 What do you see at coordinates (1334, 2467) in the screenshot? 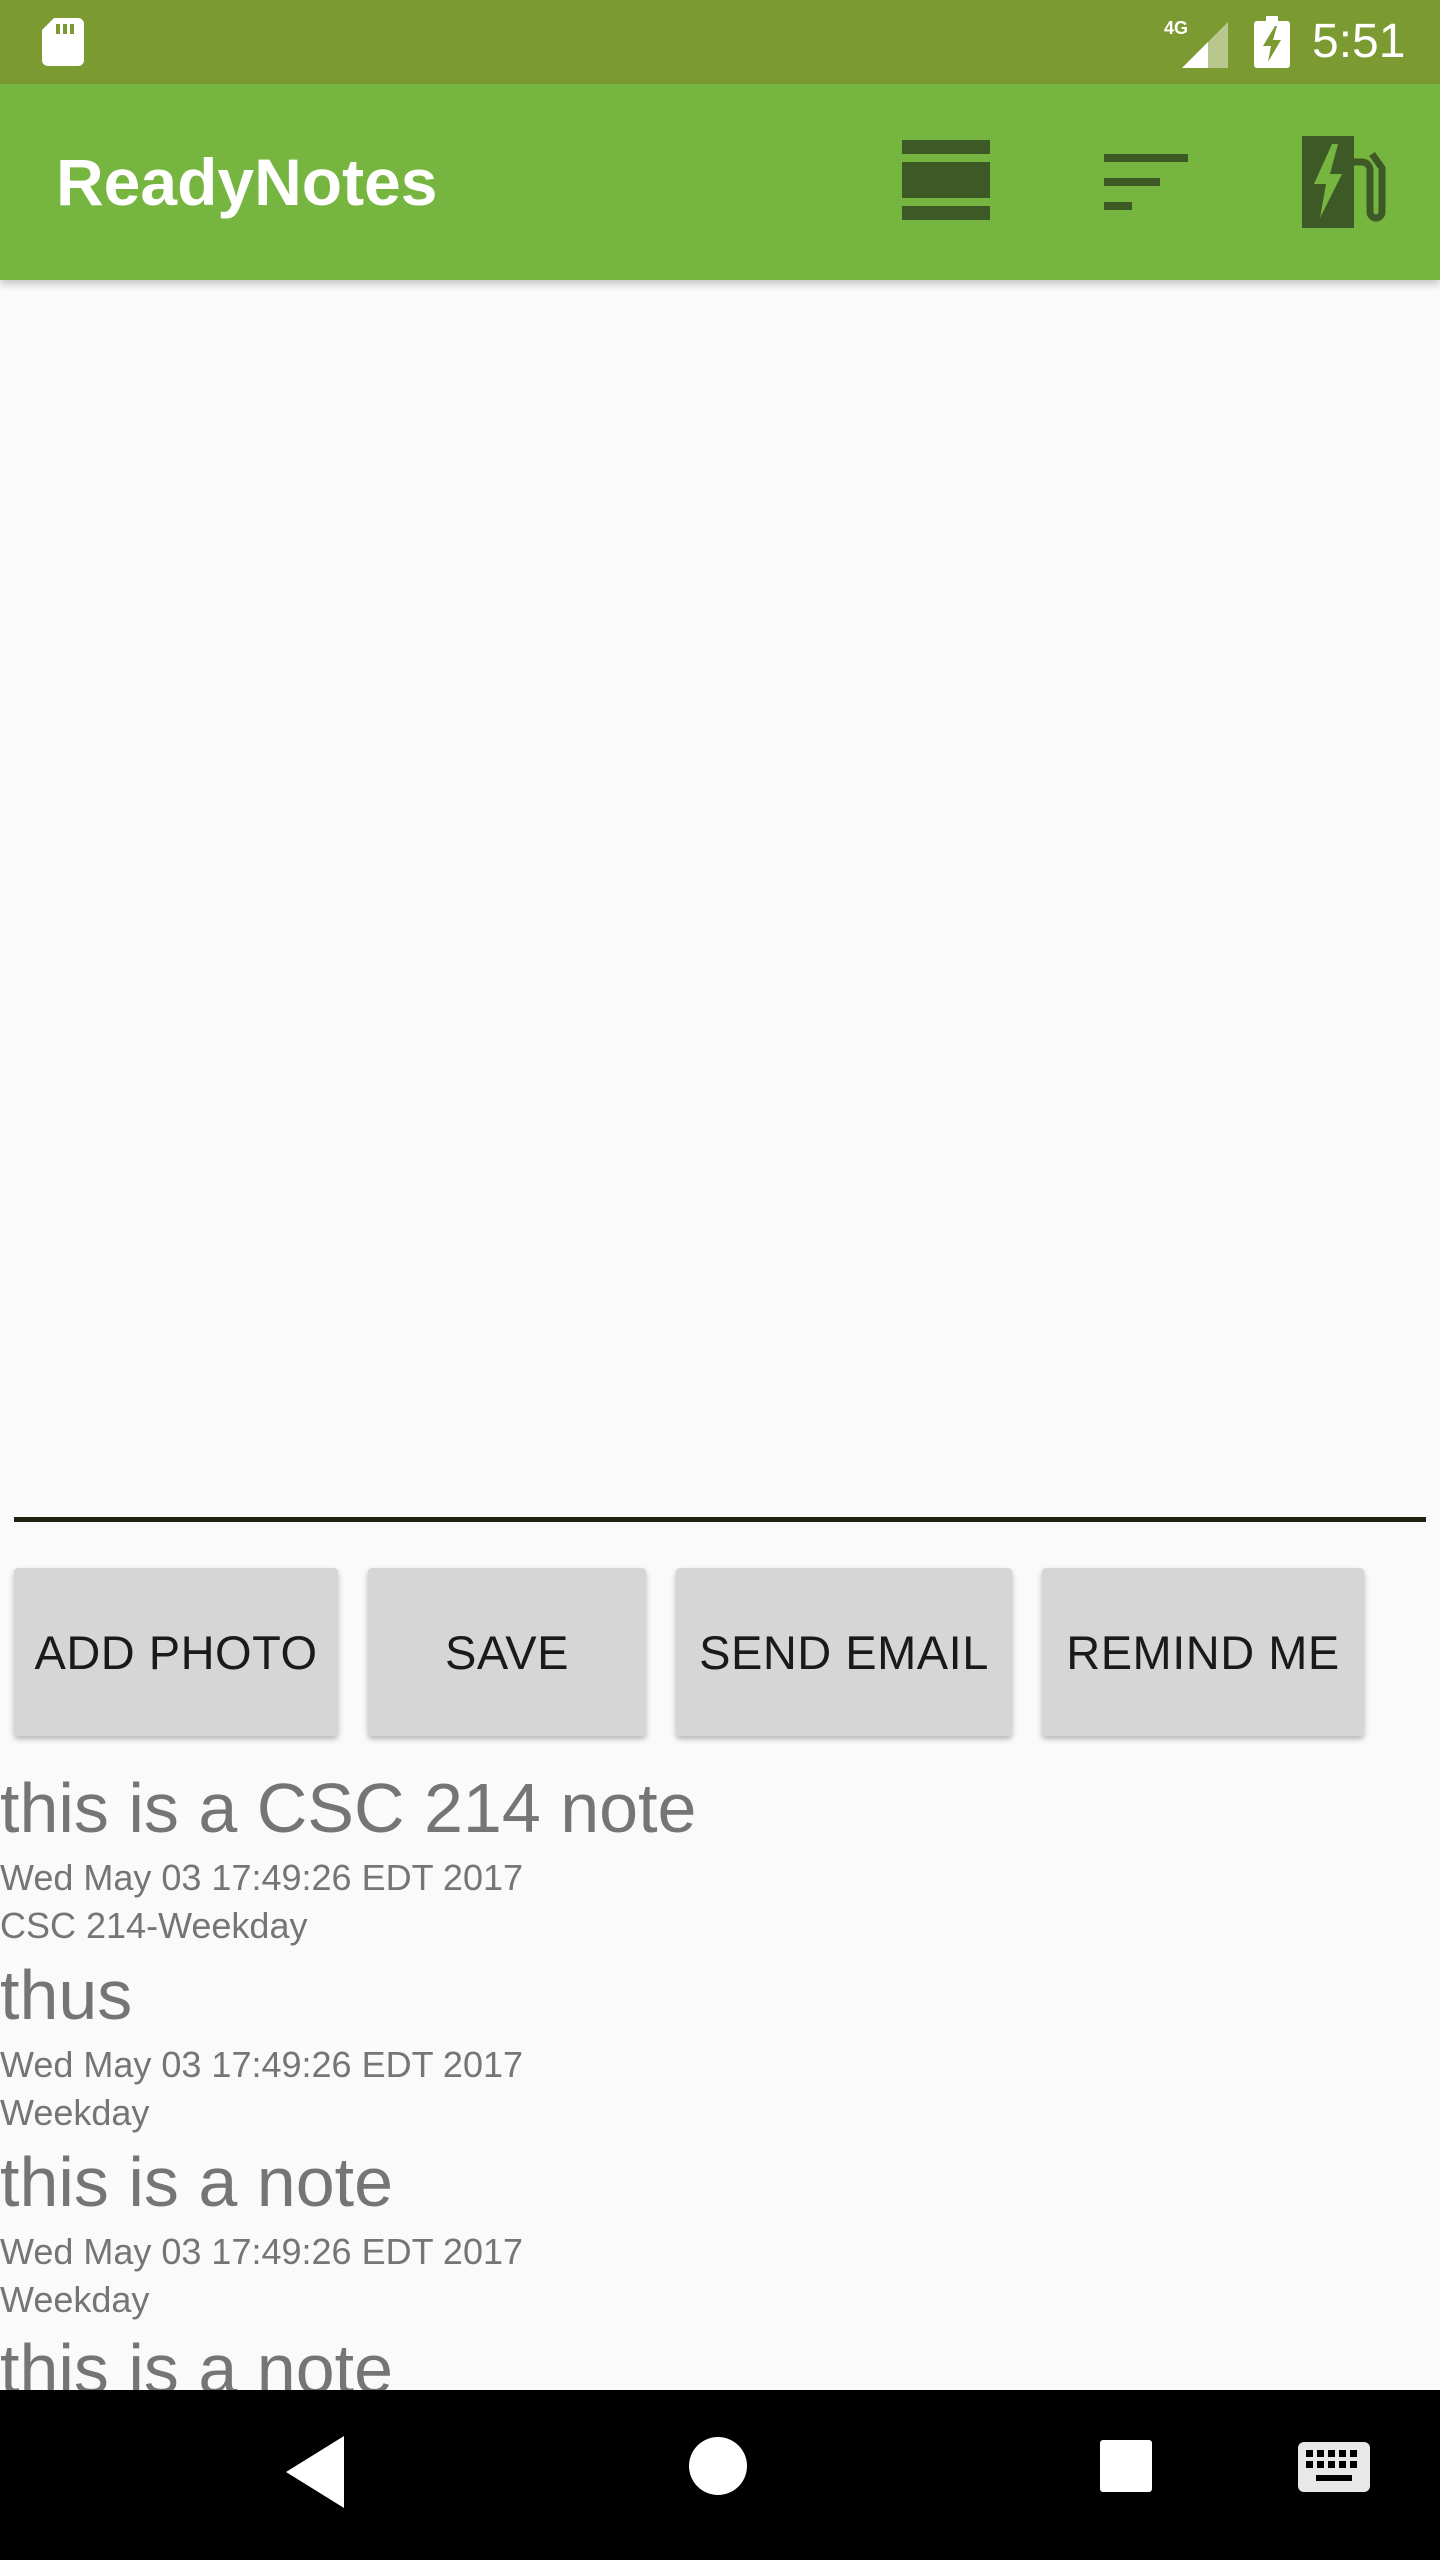
I see `keyboard-icon` at bounding box center [1334, 2467].